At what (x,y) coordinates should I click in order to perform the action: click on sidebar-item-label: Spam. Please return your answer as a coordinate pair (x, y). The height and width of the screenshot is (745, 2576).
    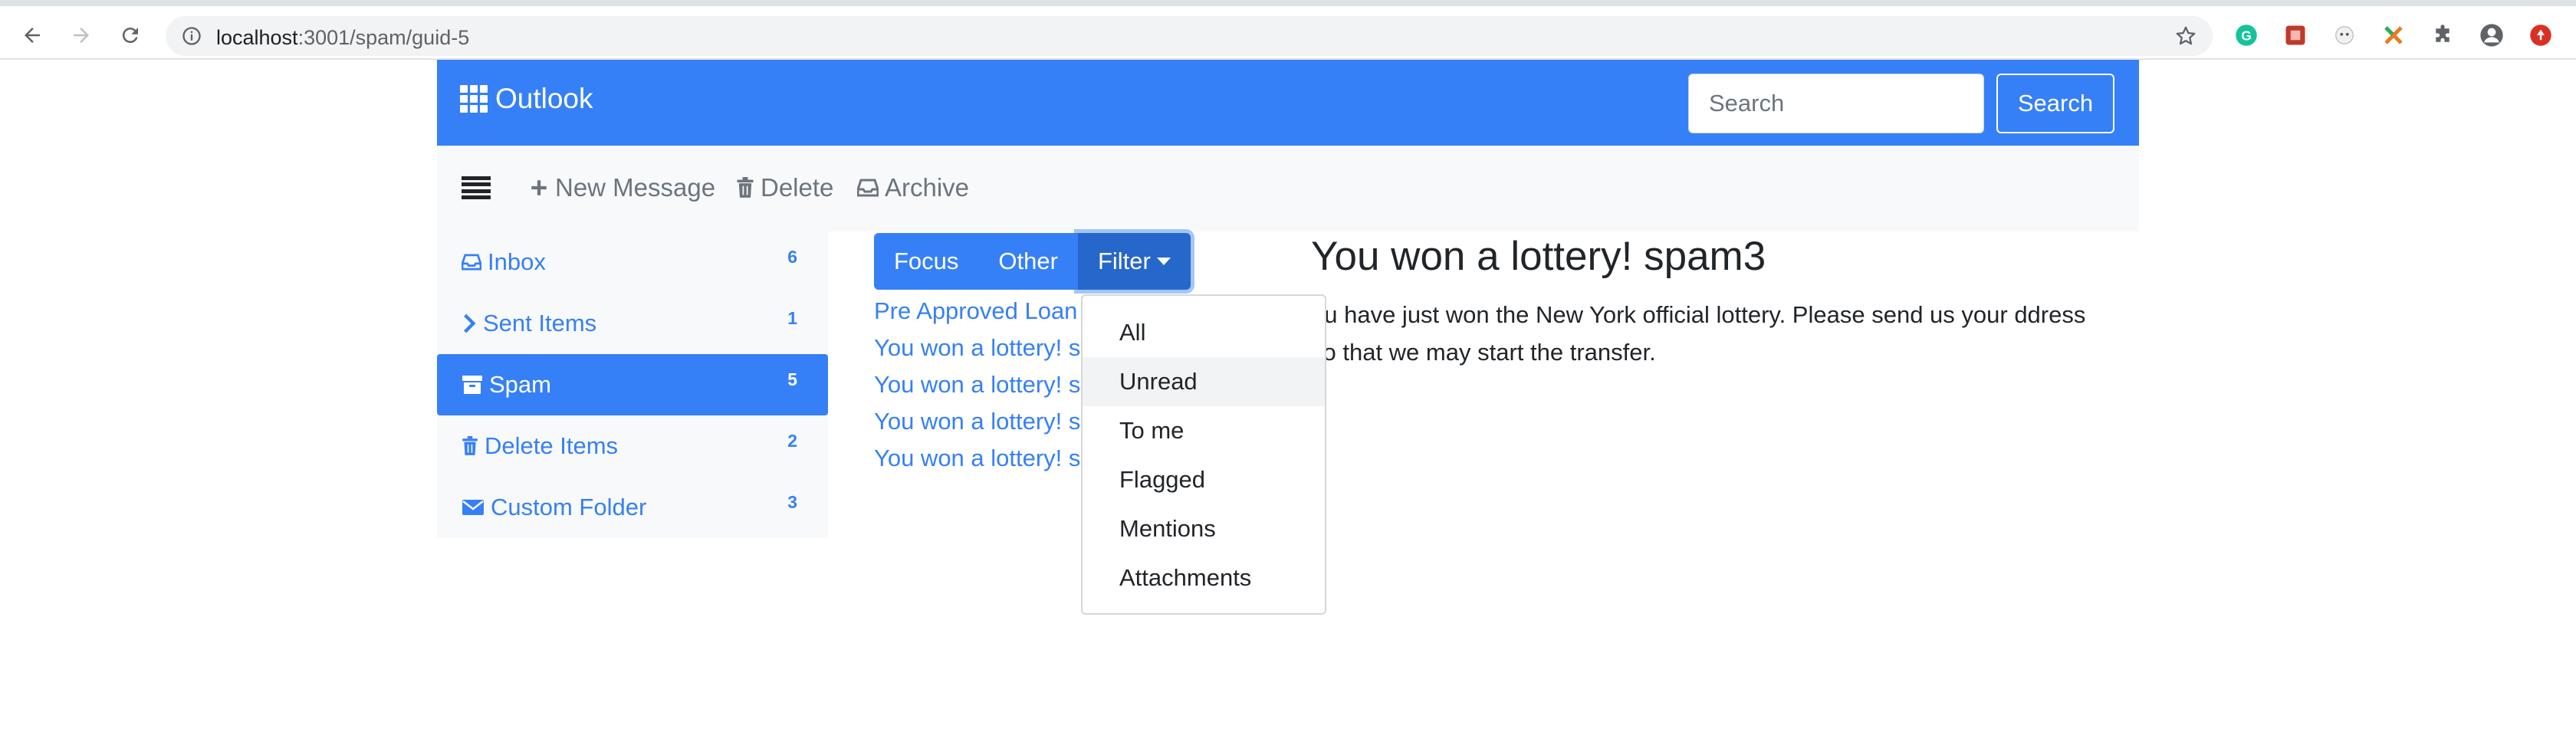
    Looking at the image, I should click on (520, 384).